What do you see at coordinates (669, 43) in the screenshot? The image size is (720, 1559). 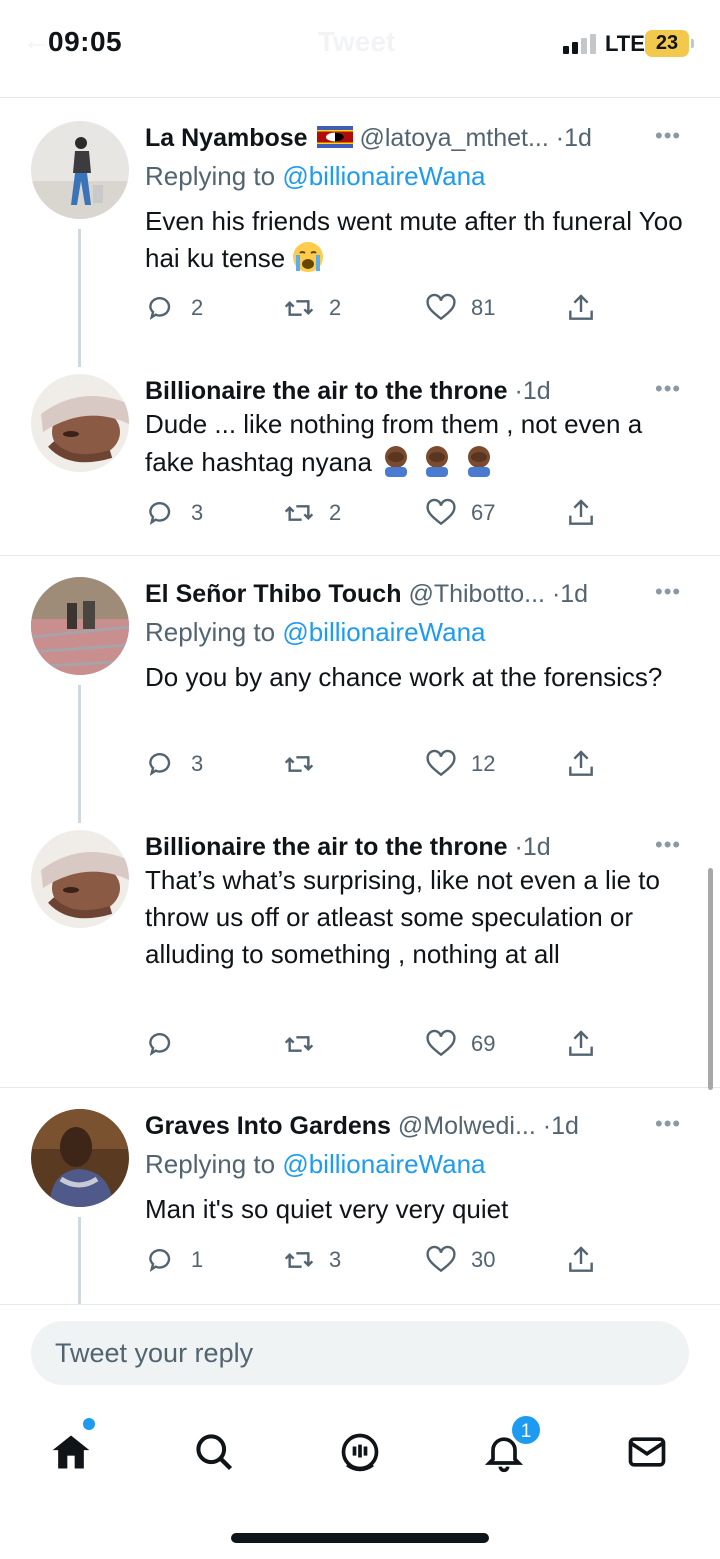 I see `battery-icon: 23` at bounding box center [669, 43].